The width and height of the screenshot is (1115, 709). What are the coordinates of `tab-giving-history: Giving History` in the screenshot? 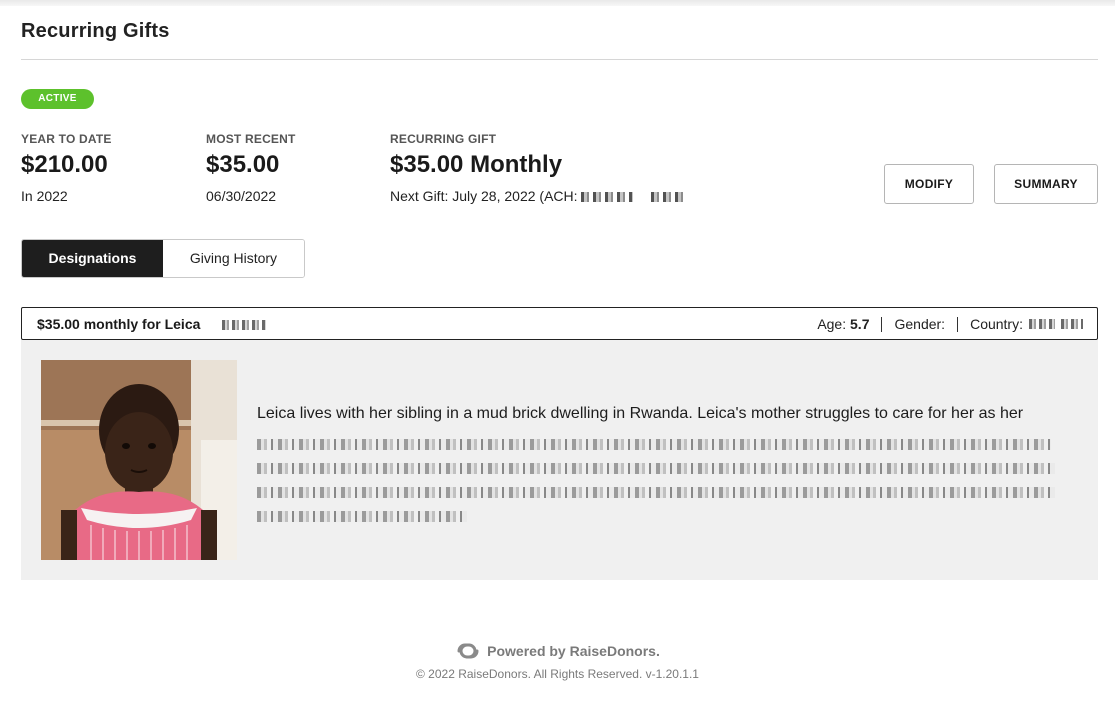 It's located at (233, 258).